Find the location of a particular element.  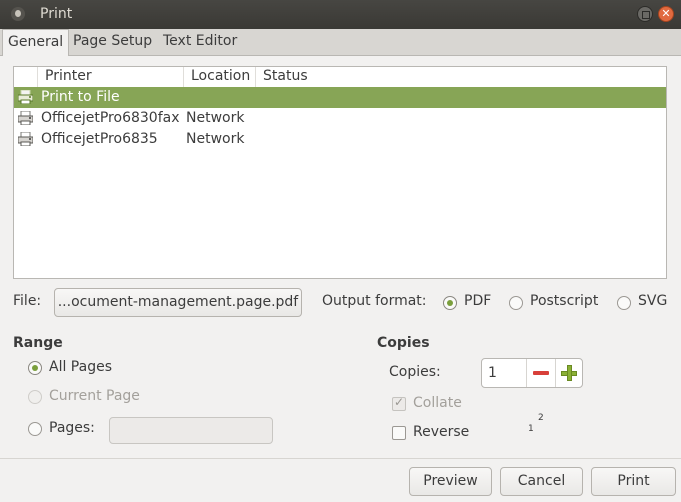

tab-general: General is located at coordinates (36, 42).